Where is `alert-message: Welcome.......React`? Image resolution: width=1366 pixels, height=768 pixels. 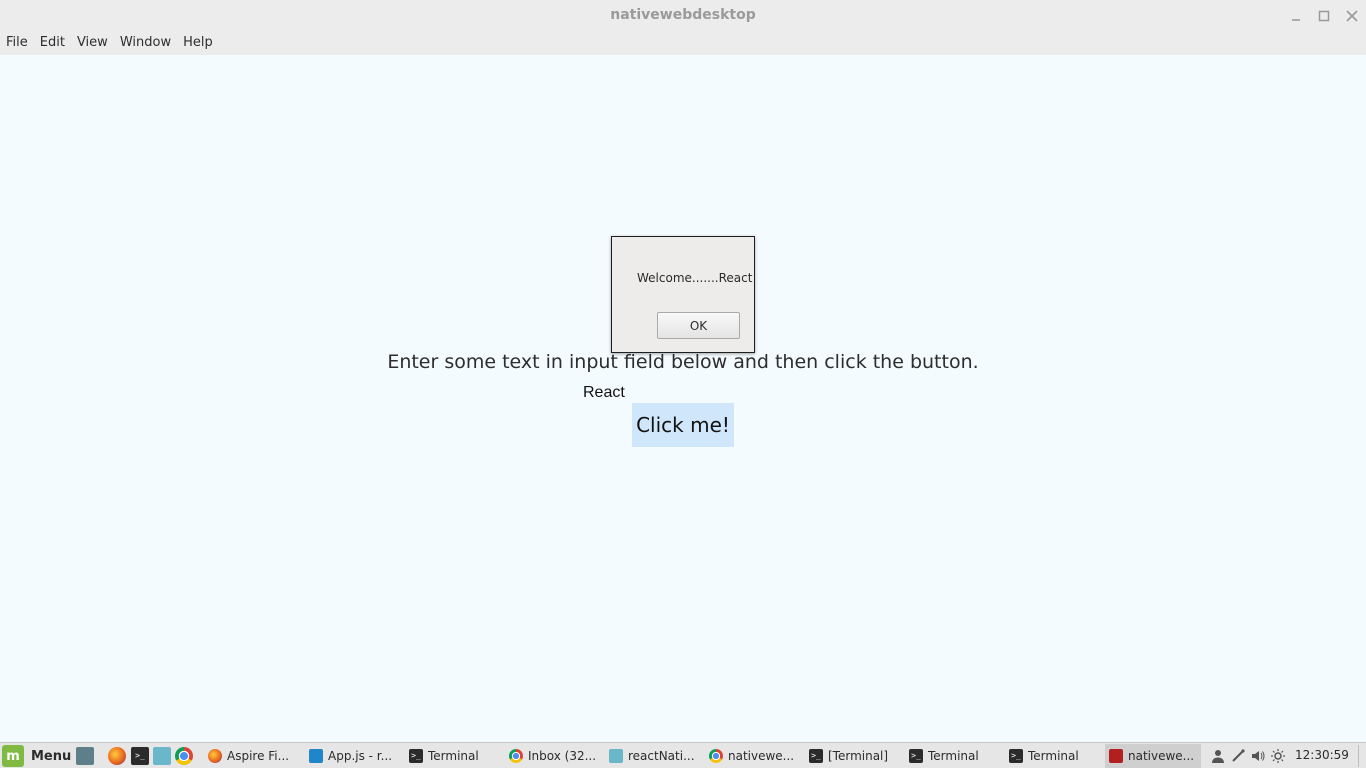
alert-message: Welcome.......React is located at coordinates (695, 278).